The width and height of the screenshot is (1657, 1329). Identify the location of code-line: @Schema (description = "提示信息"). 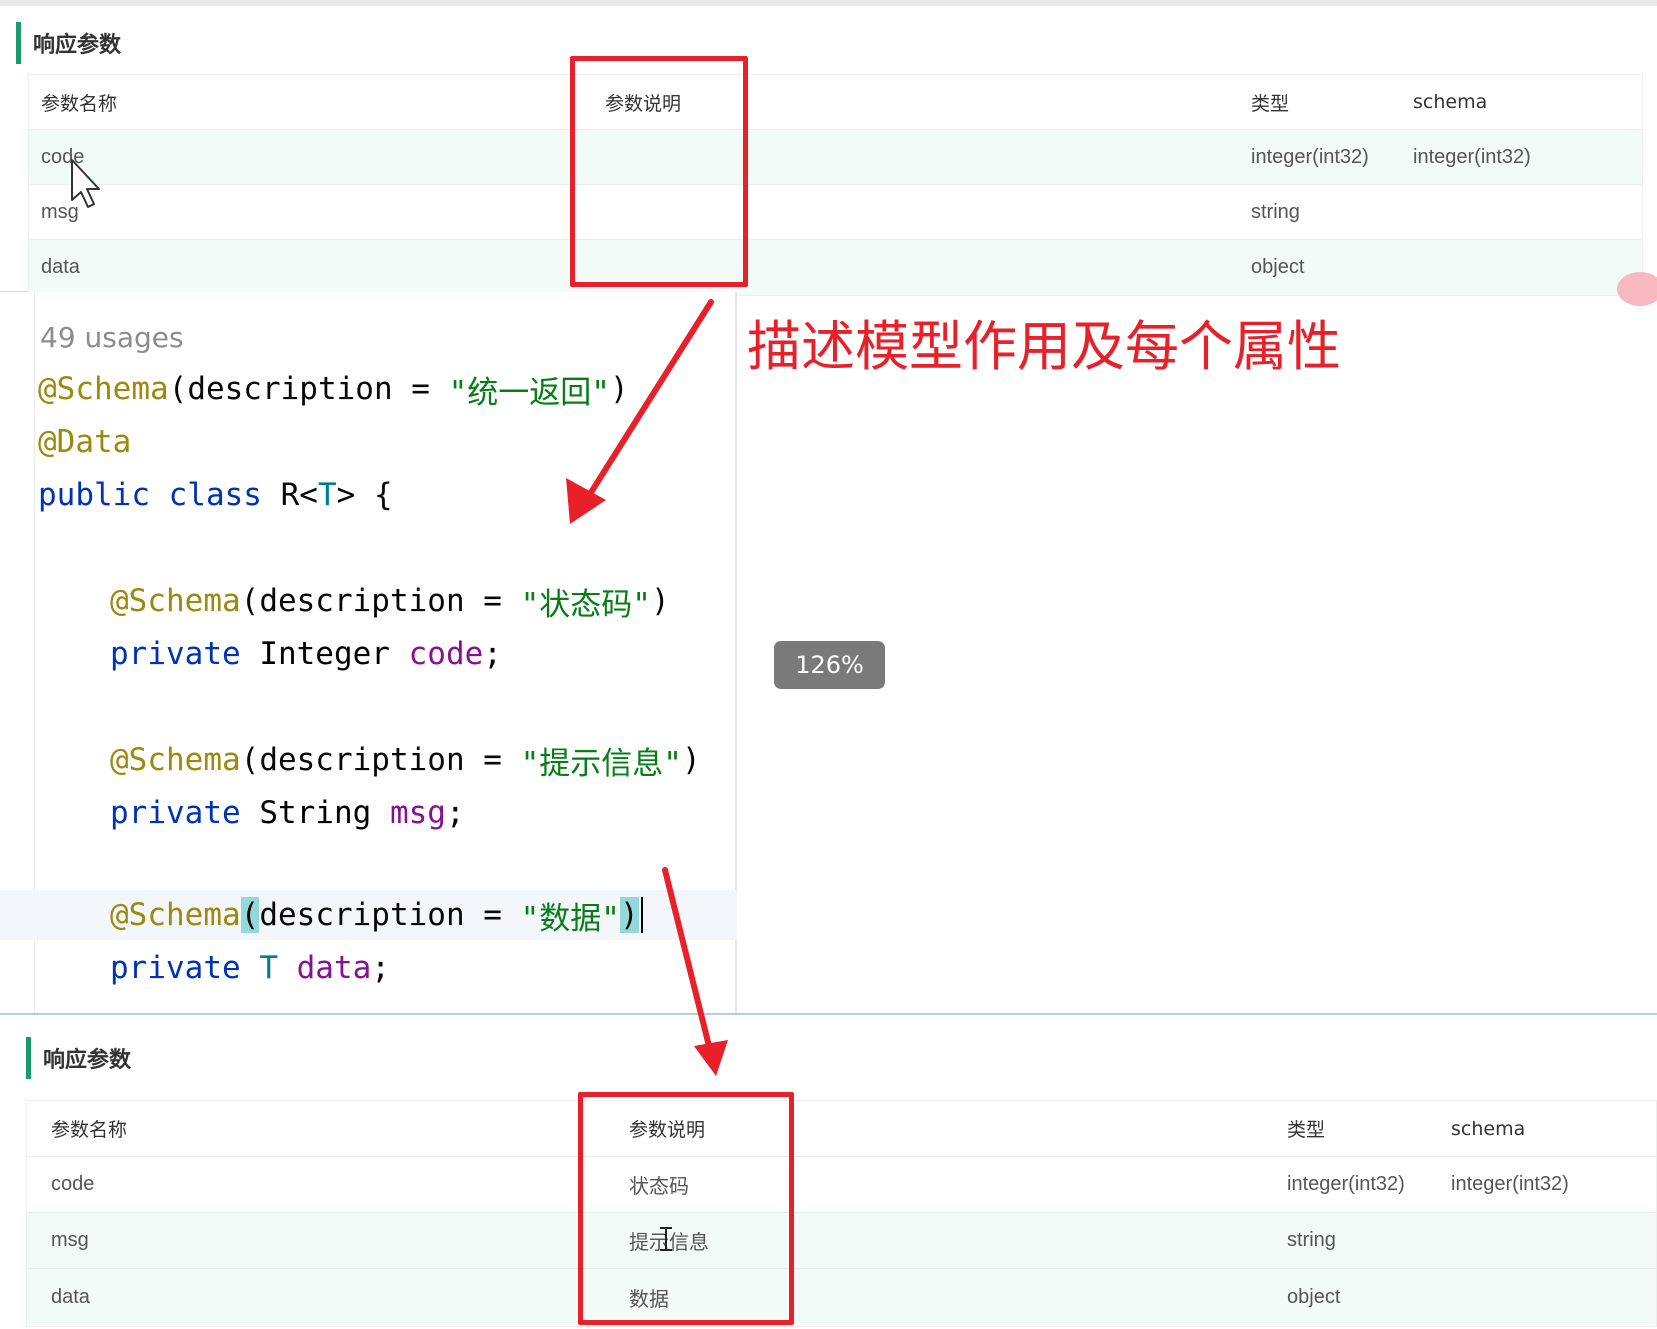
(368, 760).